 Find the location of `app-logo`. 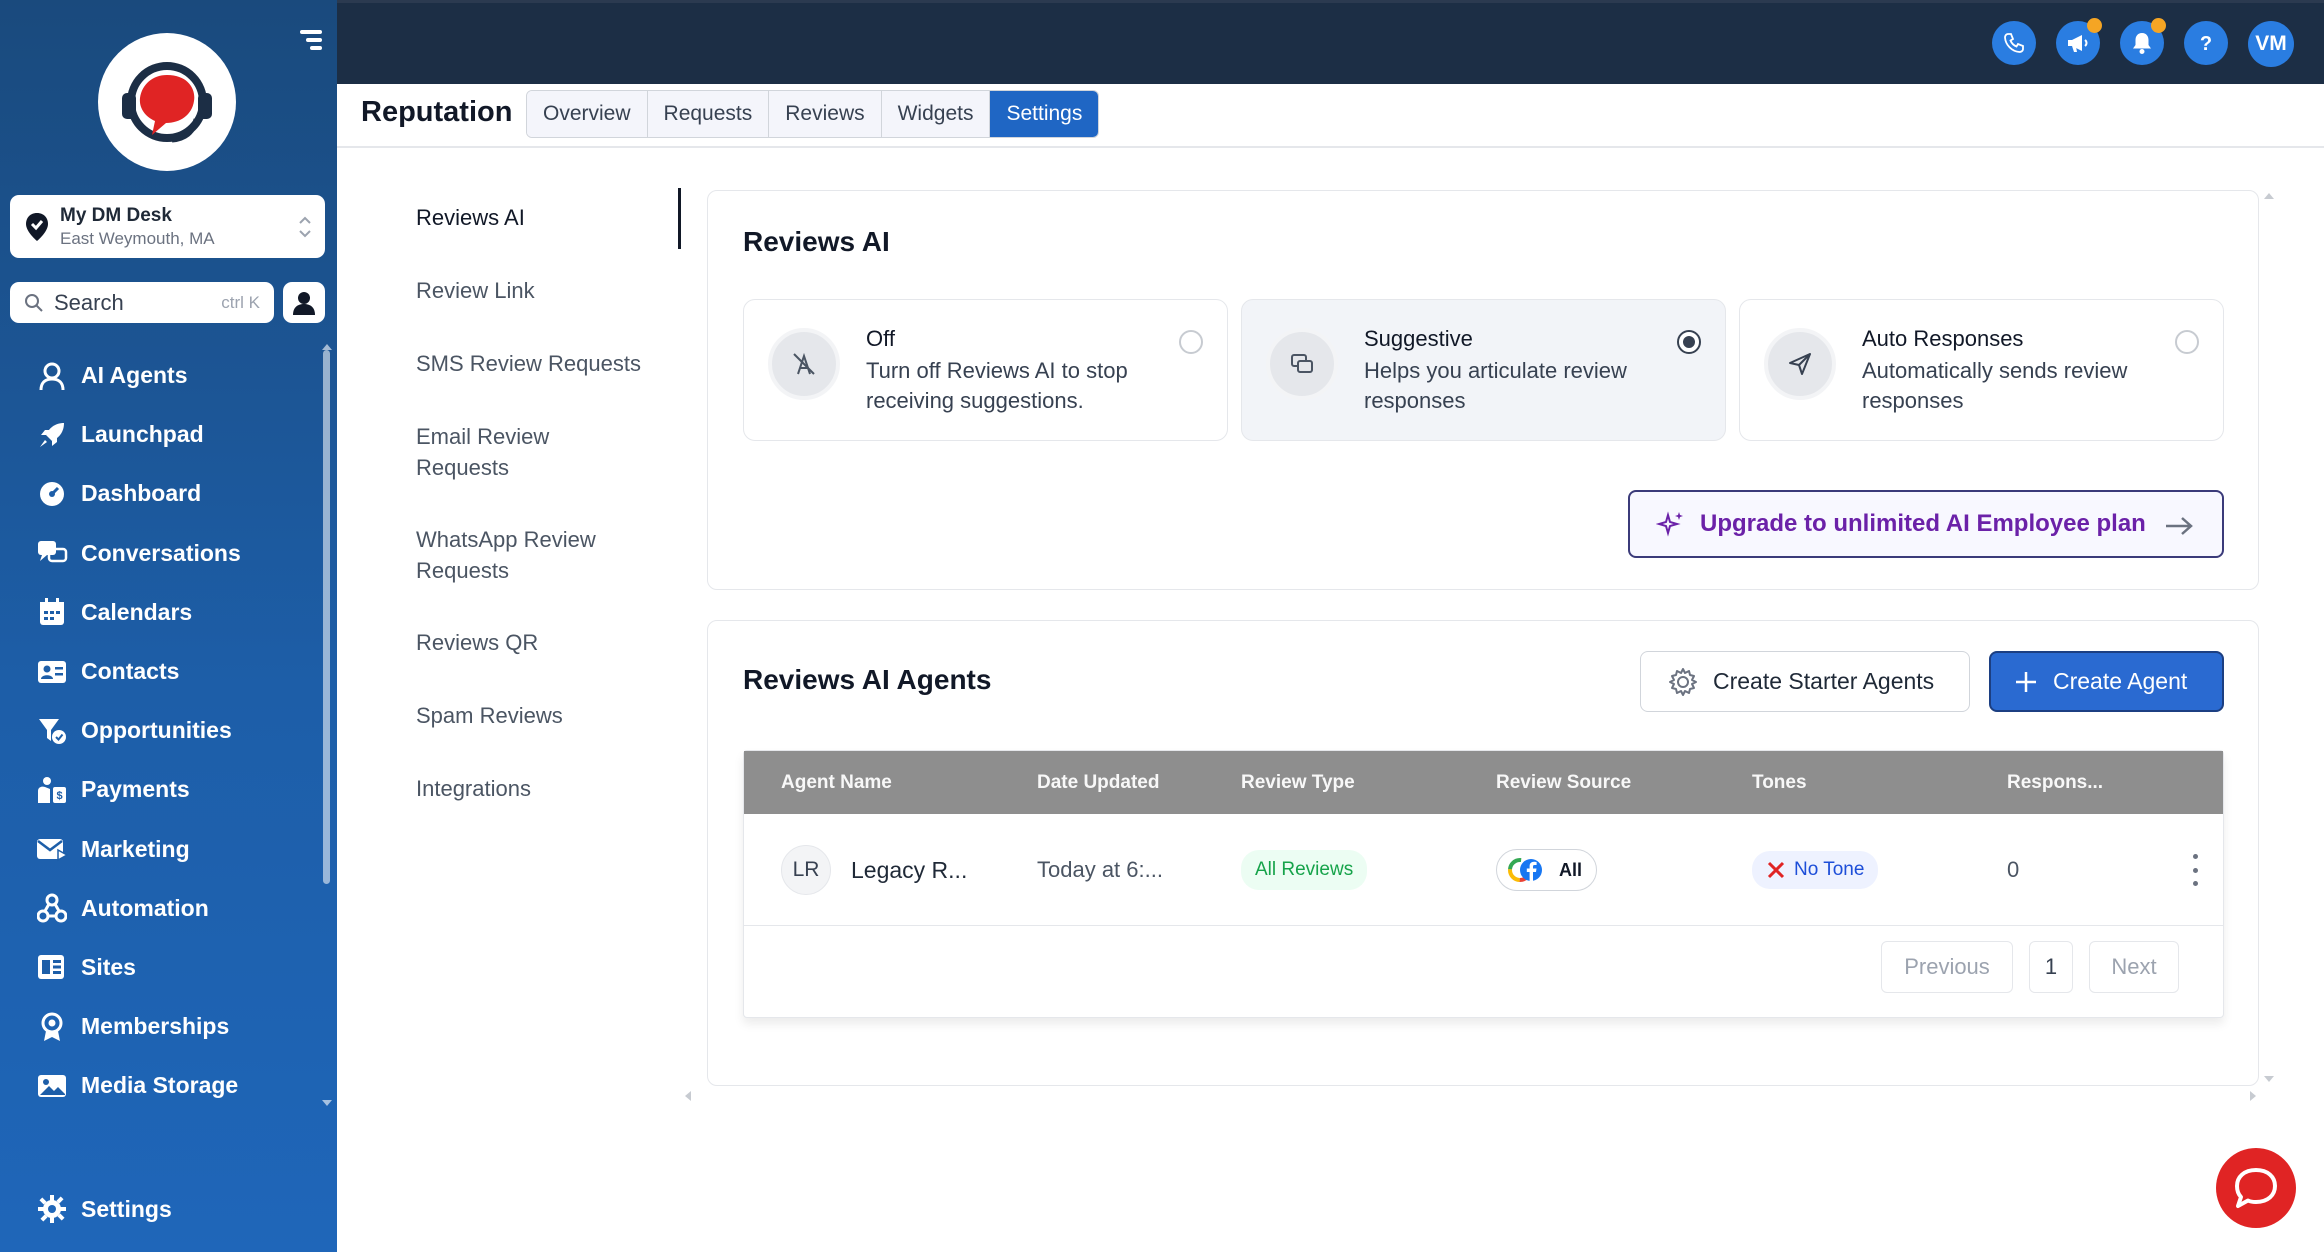

app-logo is located at coordinates (167, 102).